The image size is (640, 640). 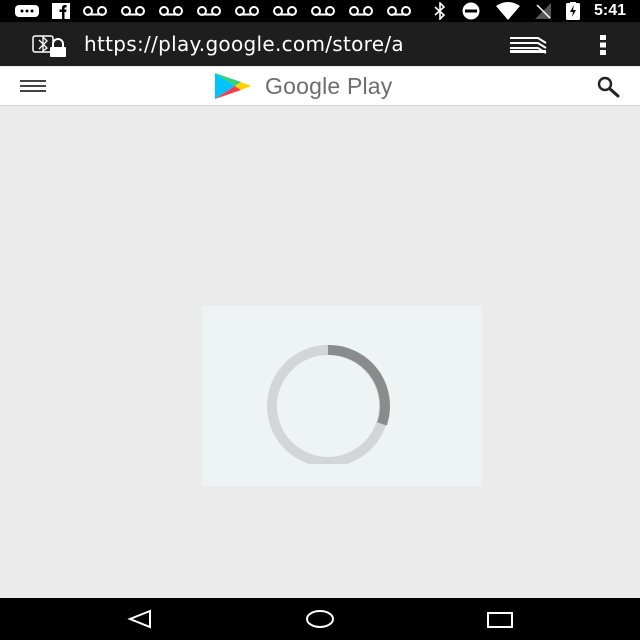 I want to click on tab-switcher-button, so click(x=528, y=45).